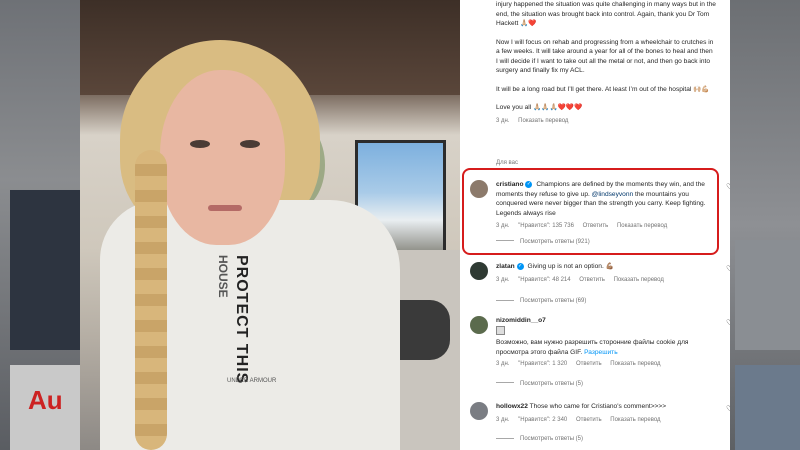 This screenshot has width=800, height=450. Describe the element at coordinates (601, 302) in the screenshot. I see `view-replies-button: Посмотреть ответы (69)` at that location.